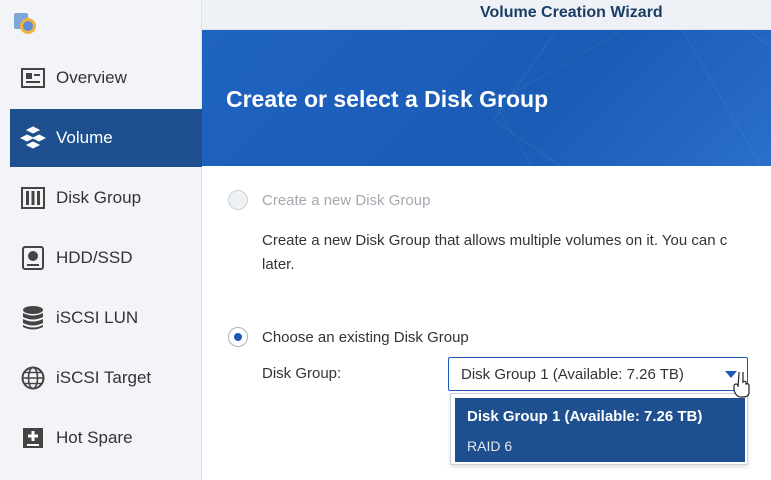  What do you see at coordinates (238, 337) in the screenshot?
I see `choose-existing-radio` at bounding box center [238, 337].